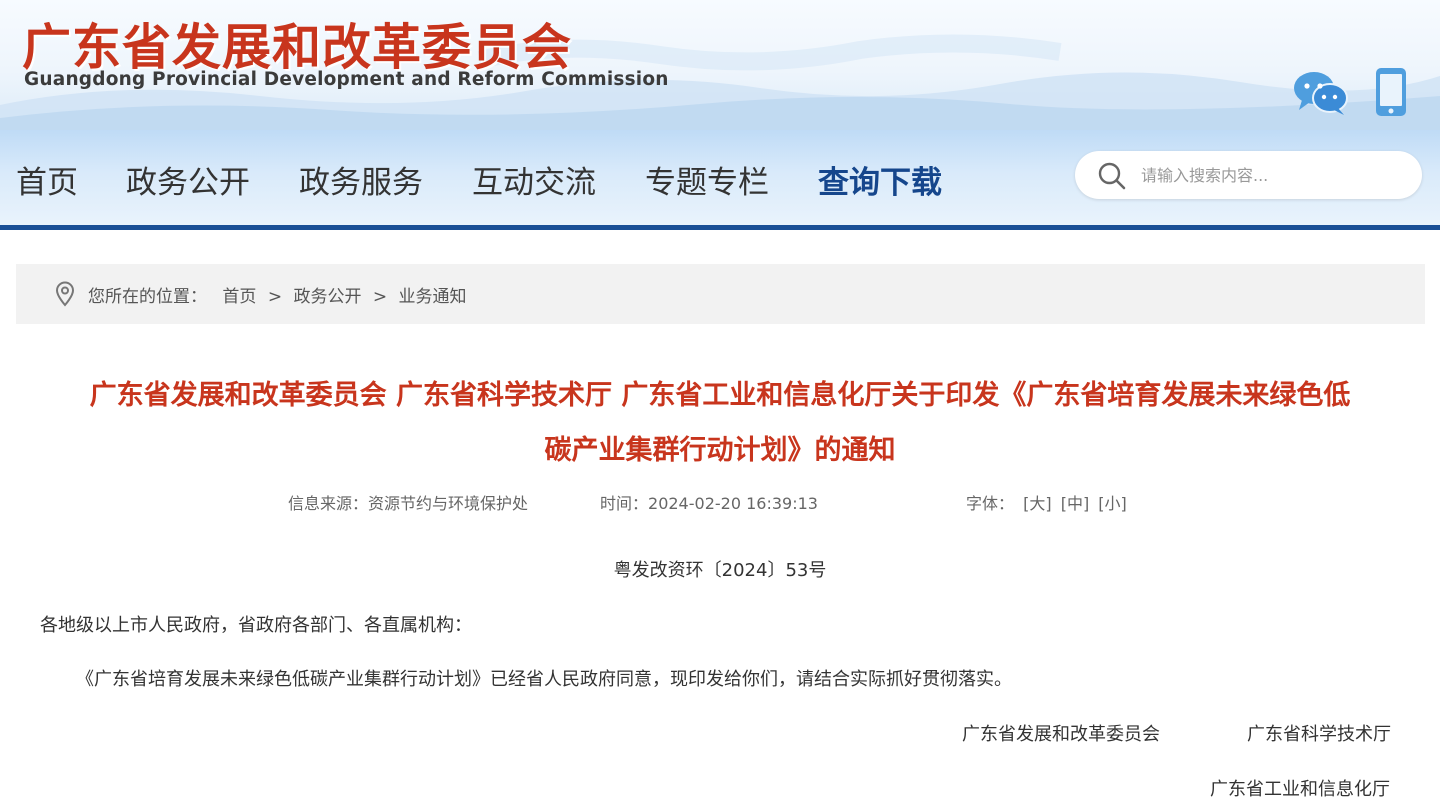 The image size is (1440, 804). I want to click on breadcrumb-link-business-notice: 业务通知, so click(433, 294).